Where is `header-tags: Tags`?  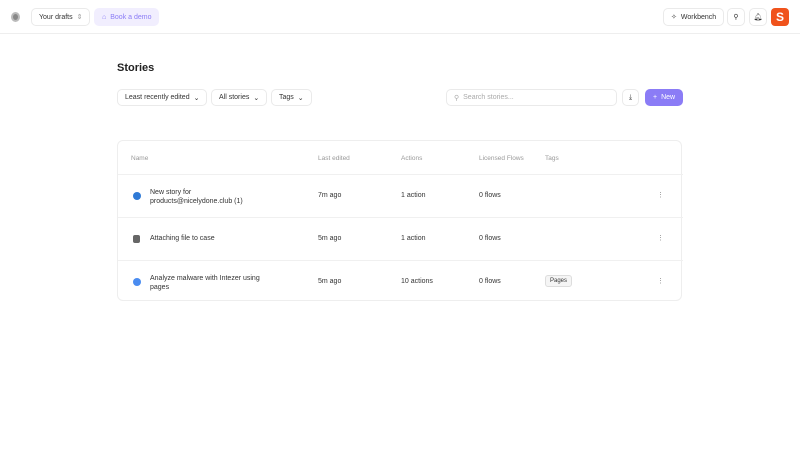 header-tags: Tags is located at coordinates (552, 158).